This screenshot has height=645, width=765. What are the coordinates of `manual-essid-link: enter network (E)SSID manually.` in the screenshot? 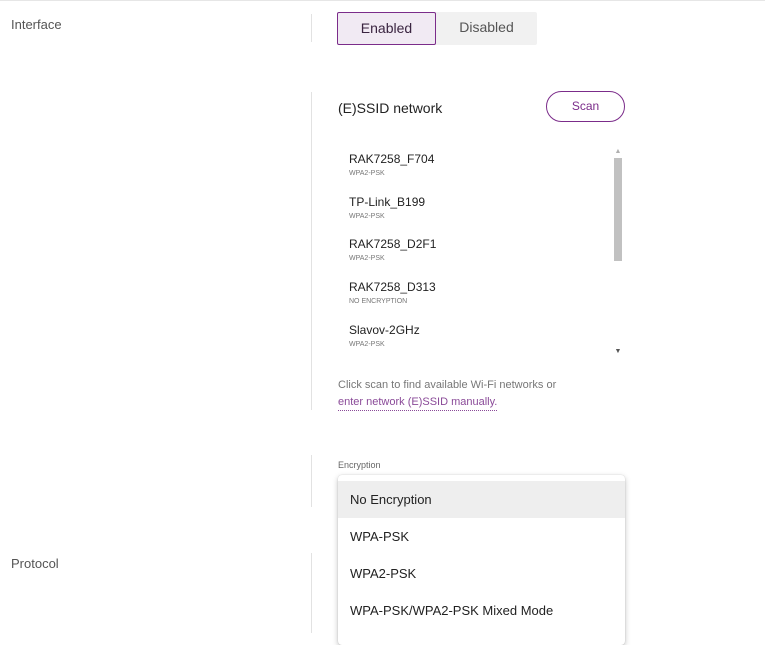 It's located at (418, 403).